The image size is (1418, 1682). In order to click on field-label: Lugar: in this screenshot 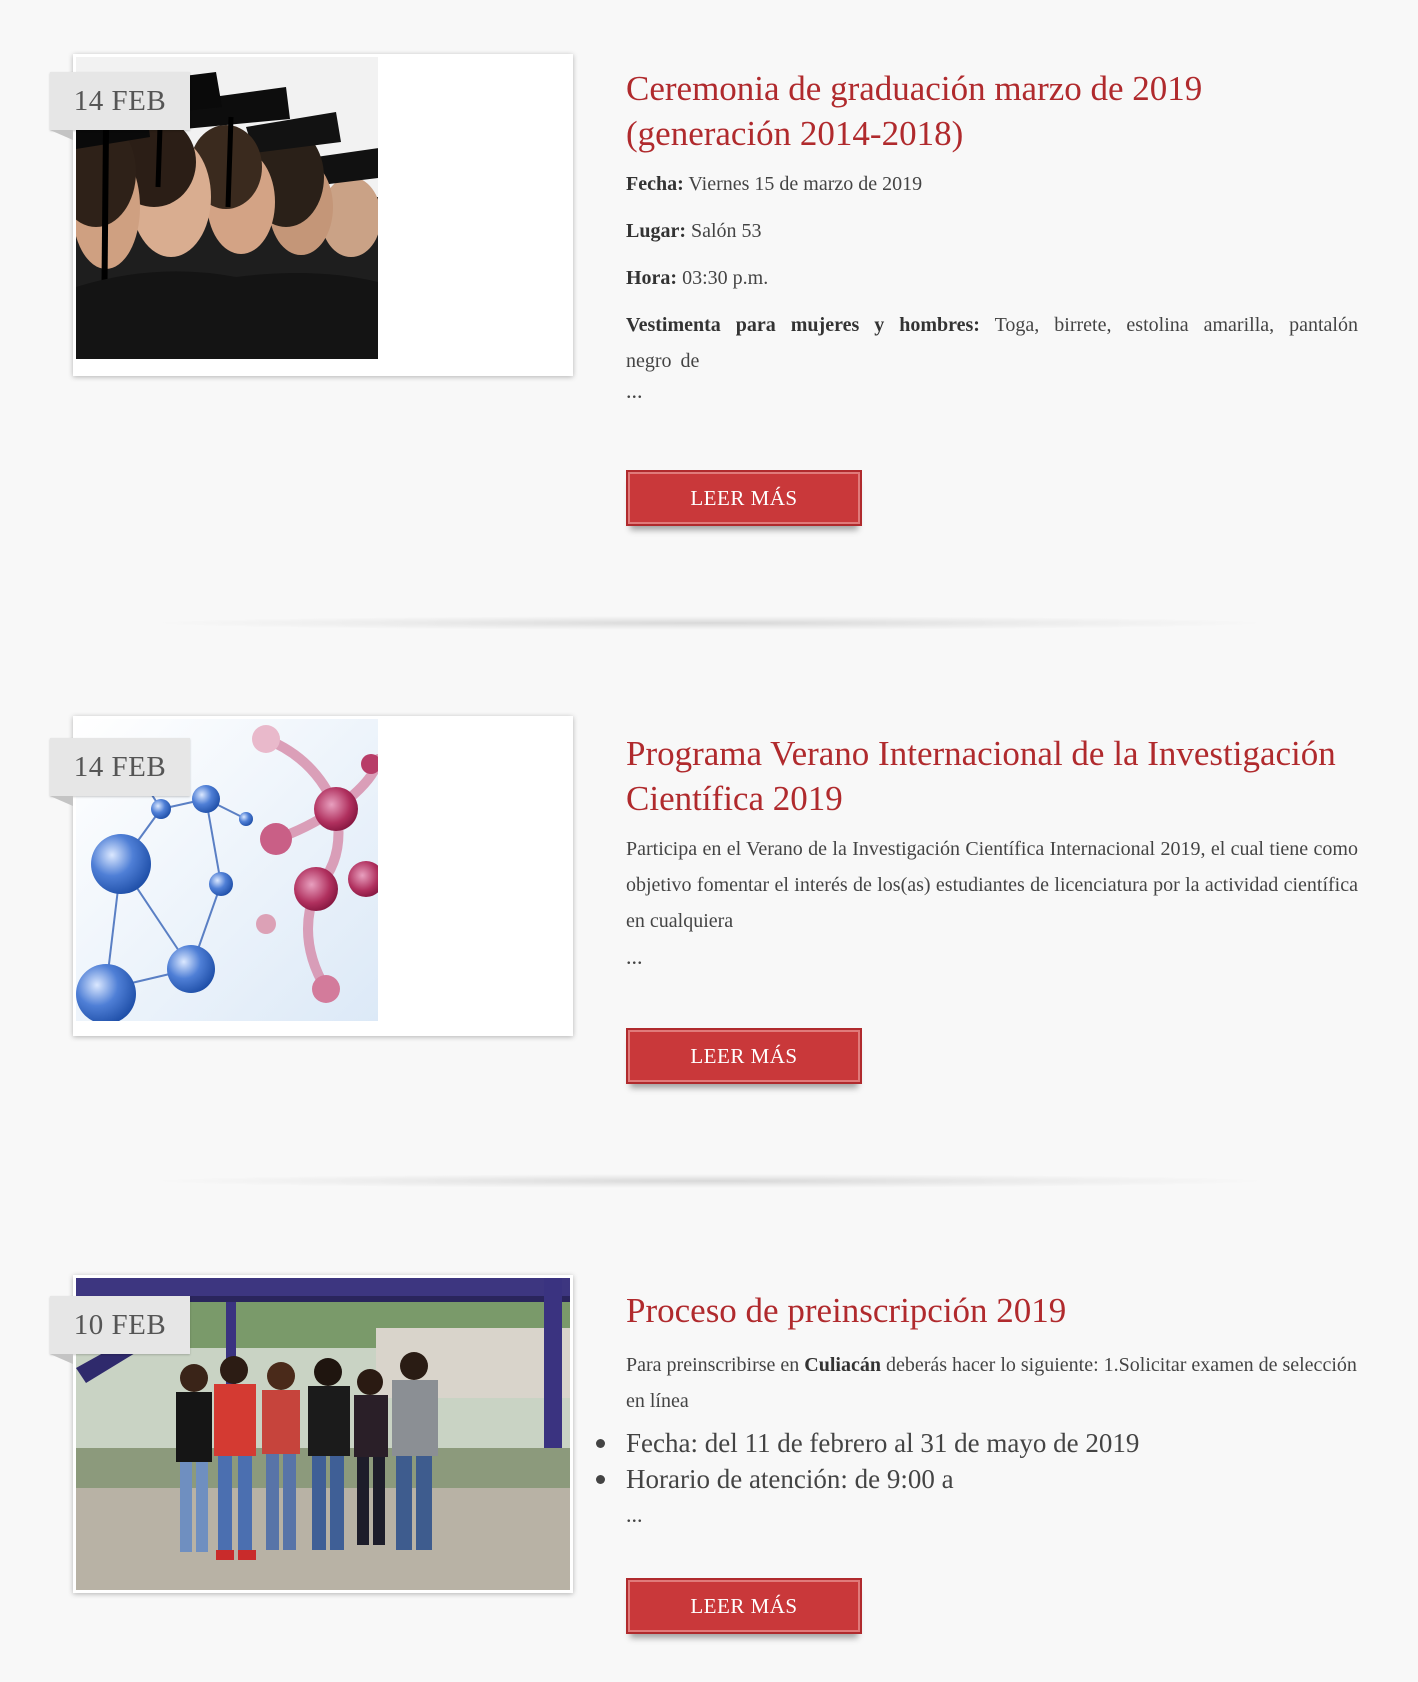, I will do `click(656, 231)`.